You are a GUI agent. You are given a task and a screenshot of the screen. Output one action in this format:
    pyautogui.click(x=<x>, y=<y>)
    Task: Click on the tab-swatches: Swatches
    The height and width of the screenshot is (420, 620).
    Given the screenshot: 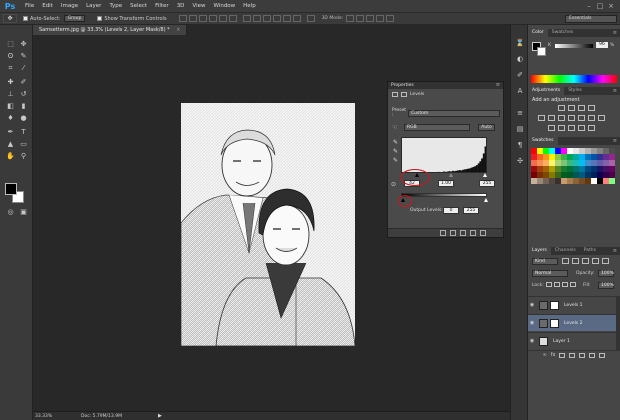 What is the action you would take?
    pyautogui.click(x=543, y=141)
    